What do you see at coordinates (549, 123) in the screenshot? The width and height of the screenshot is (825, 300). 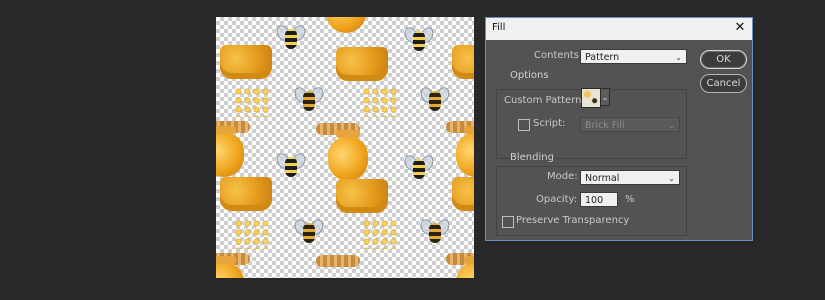 I see `script-label: Script:` at bounding box center [549, 123].